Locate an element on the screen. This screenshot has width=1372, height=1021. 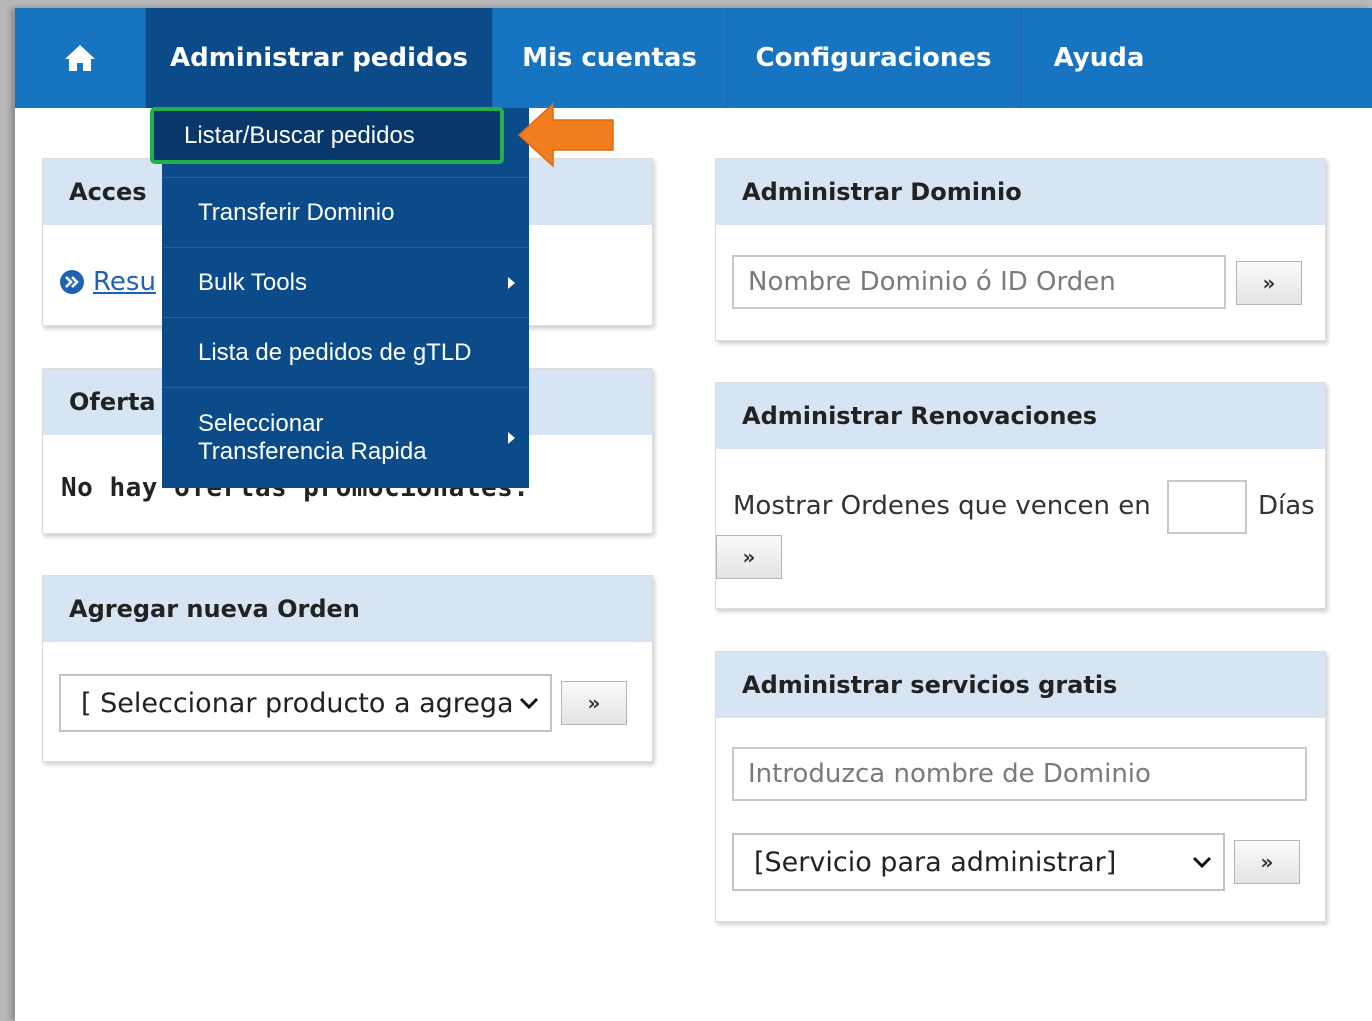
product-select-value: [ Seleccionar producto a agrega is located at coordinates (297, 703).